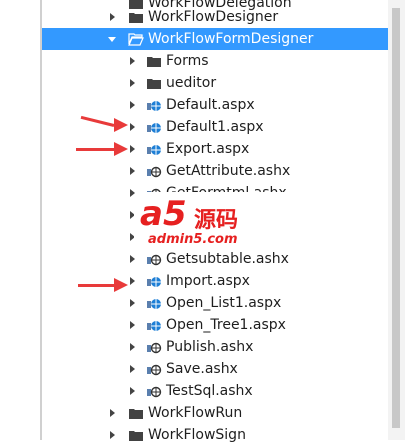  I want to click on tree-node: Import.aspx, so click(215, 281).